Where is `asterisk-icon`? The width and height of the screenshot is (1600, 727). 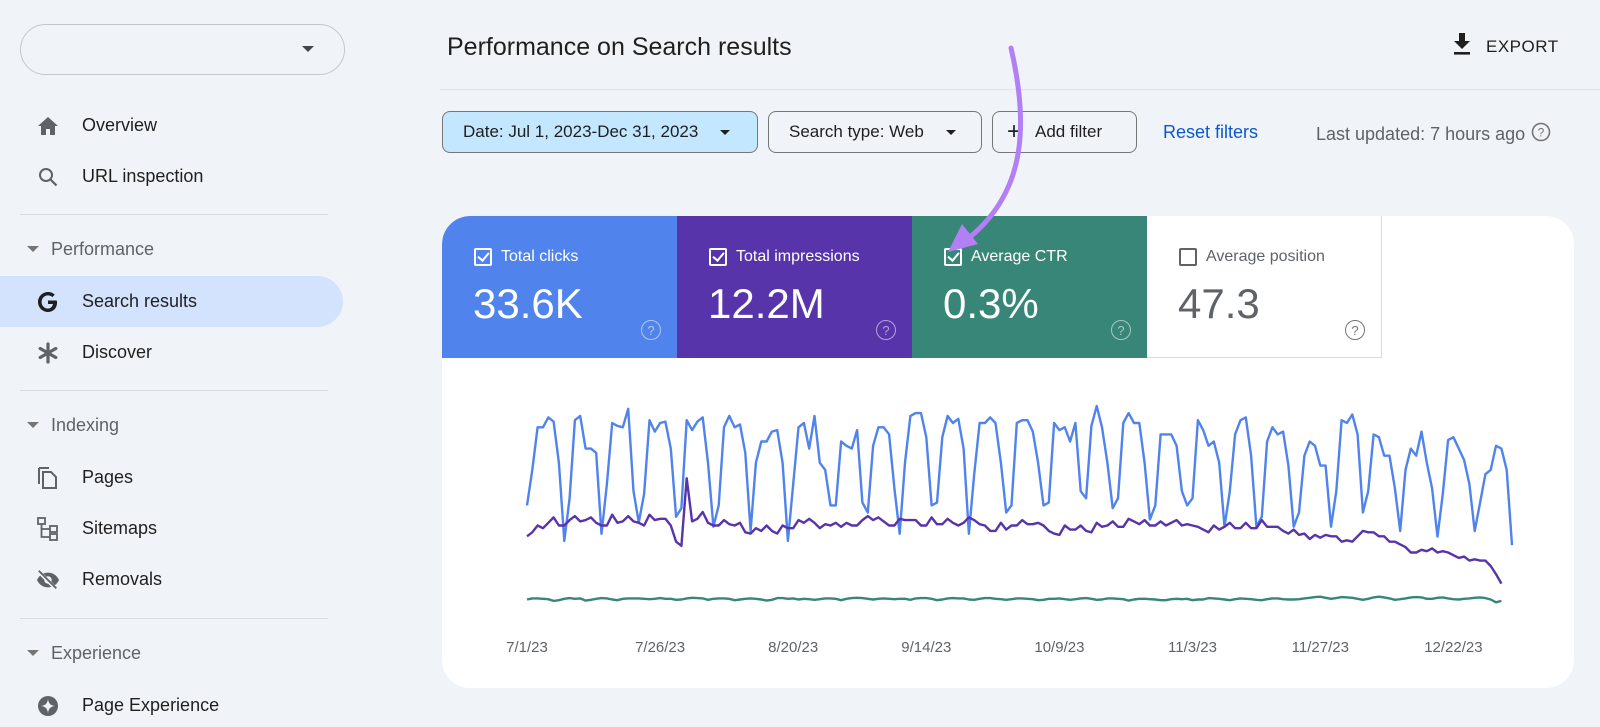 asterisk-icon is located at coordinates (48, 353).